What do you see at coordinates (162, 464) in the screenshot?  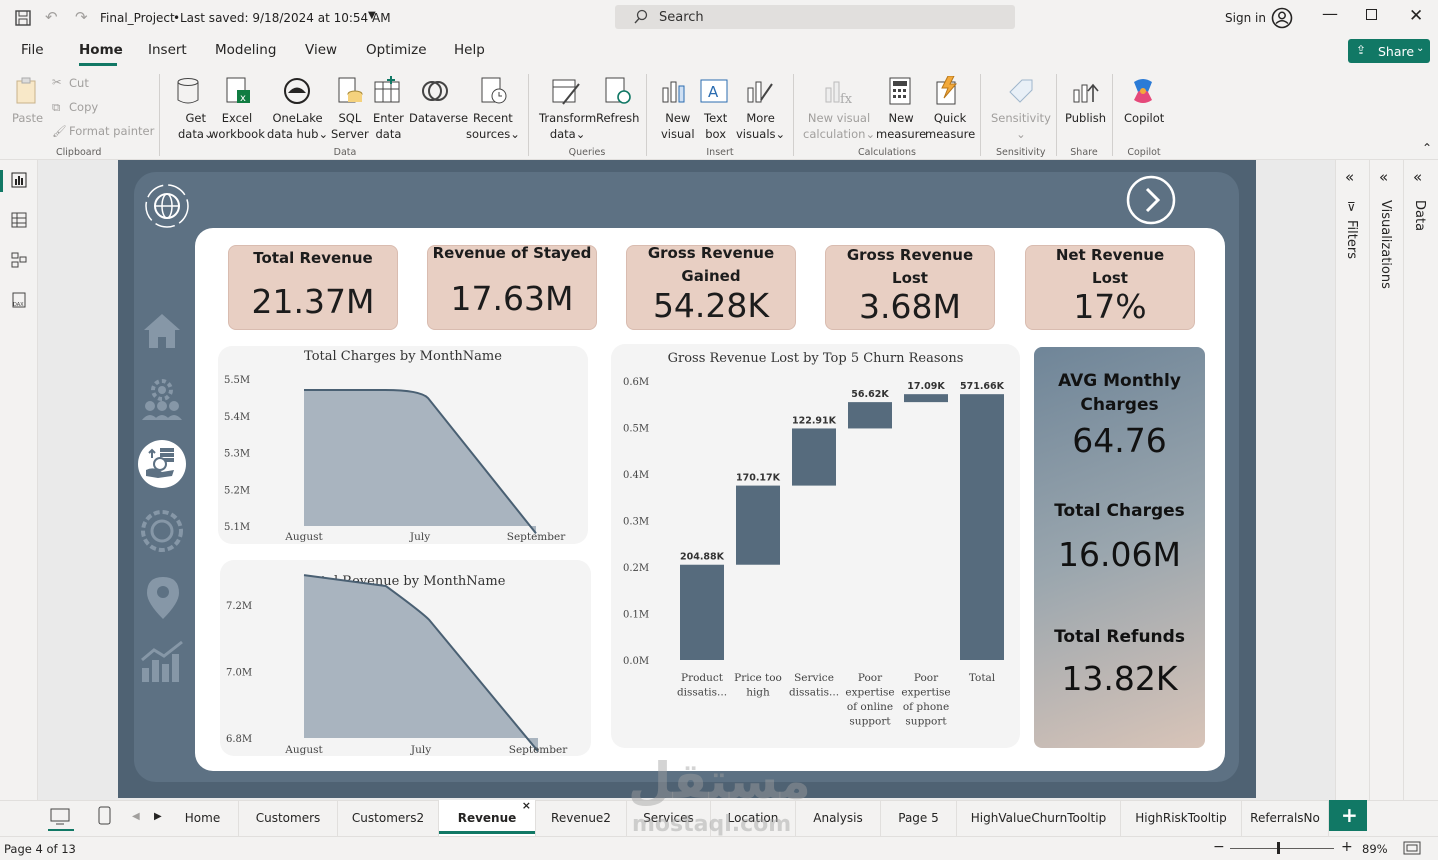 I see `revenue-nav-button` at bounding box center [162, 464].